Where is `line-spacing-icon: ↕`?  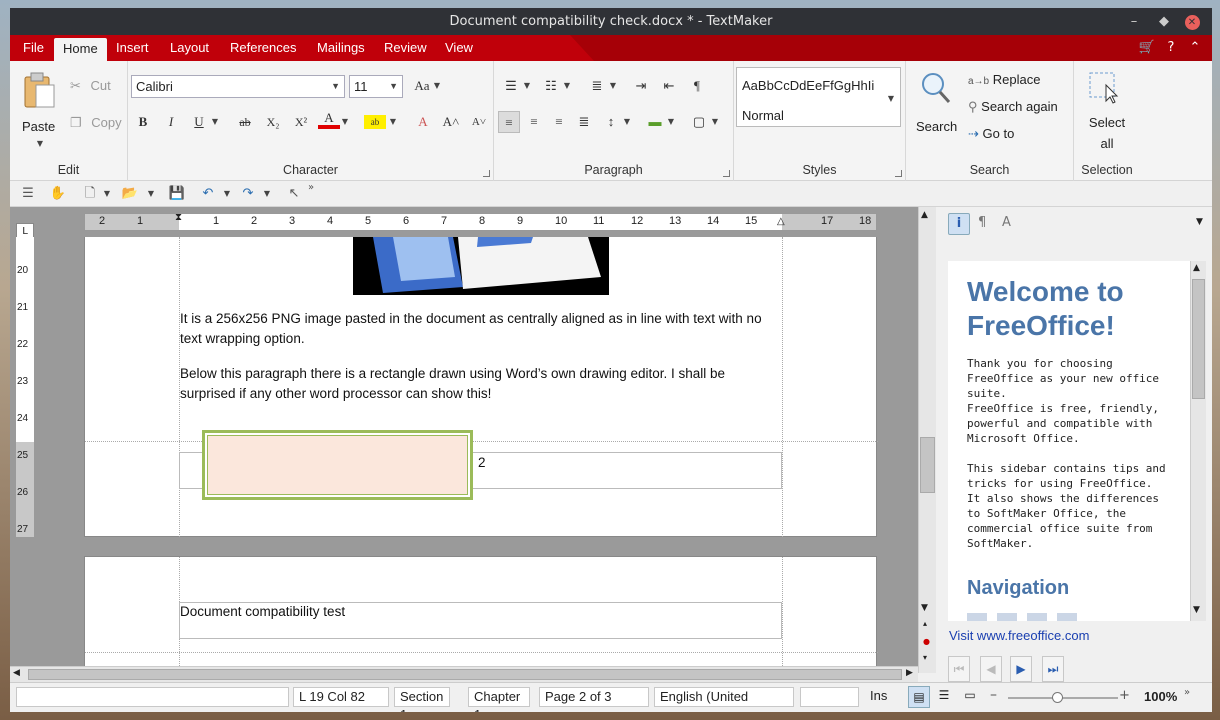 line-spacing-icon: ↕ is located at coordinates (611, 122).